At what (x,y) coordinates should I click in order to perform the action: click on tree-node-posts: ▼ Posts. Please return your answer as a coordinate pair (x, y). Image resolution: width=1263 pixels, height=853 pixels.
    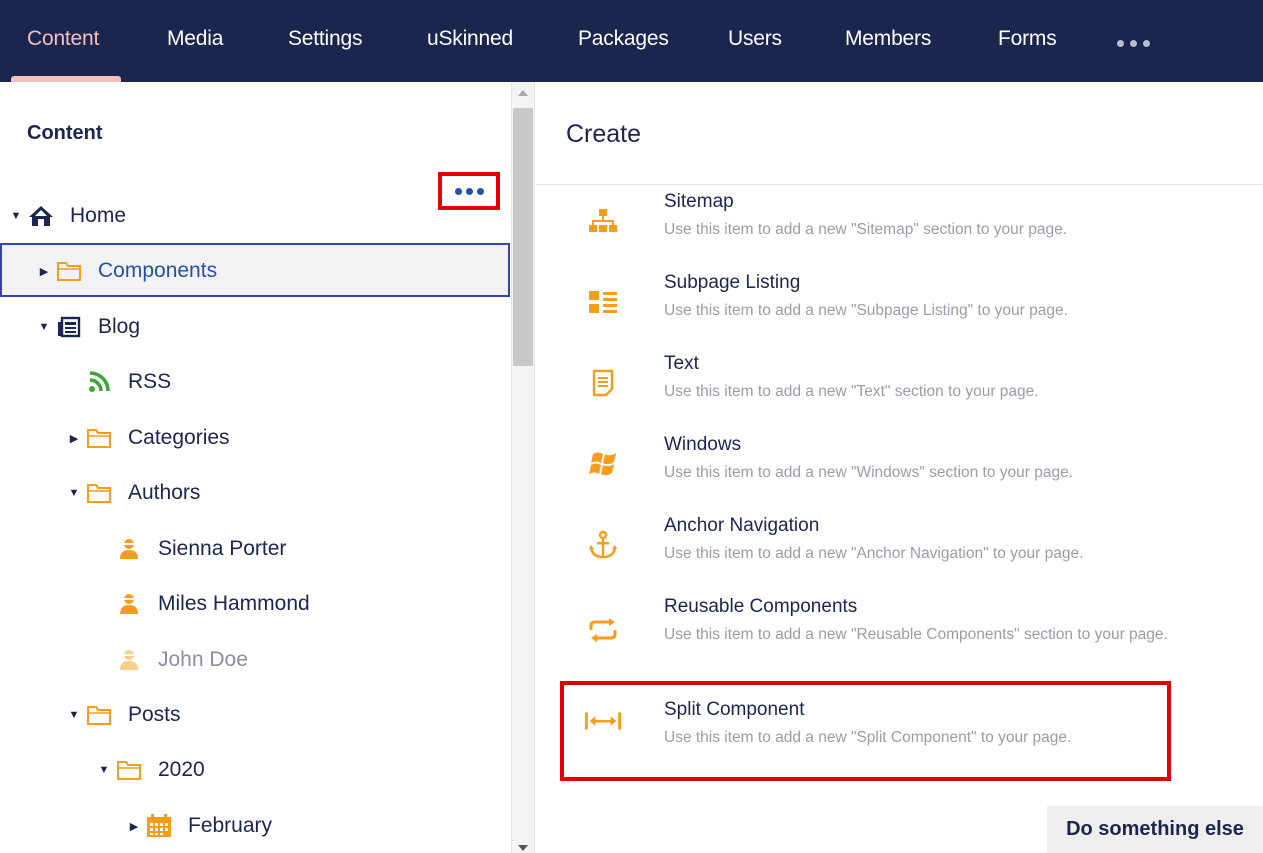
    Looking at the image, I should click on (123, 715).